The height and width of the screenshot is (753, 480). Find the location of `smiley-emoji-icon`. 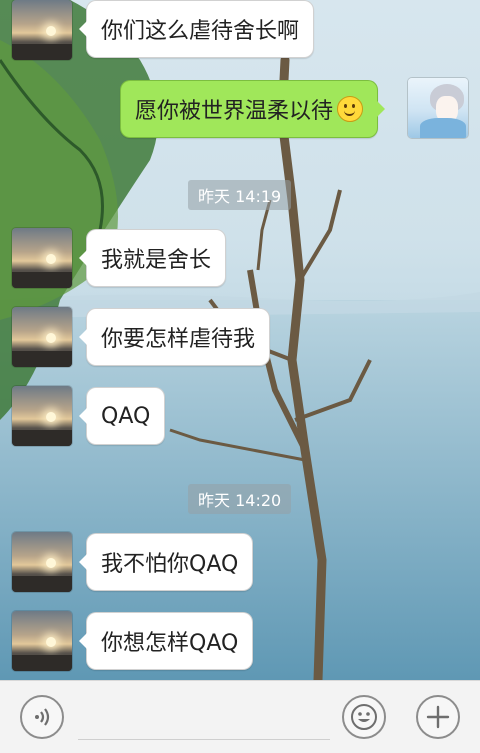

smiley-emoji-icon is located at coordinates (350, 109).